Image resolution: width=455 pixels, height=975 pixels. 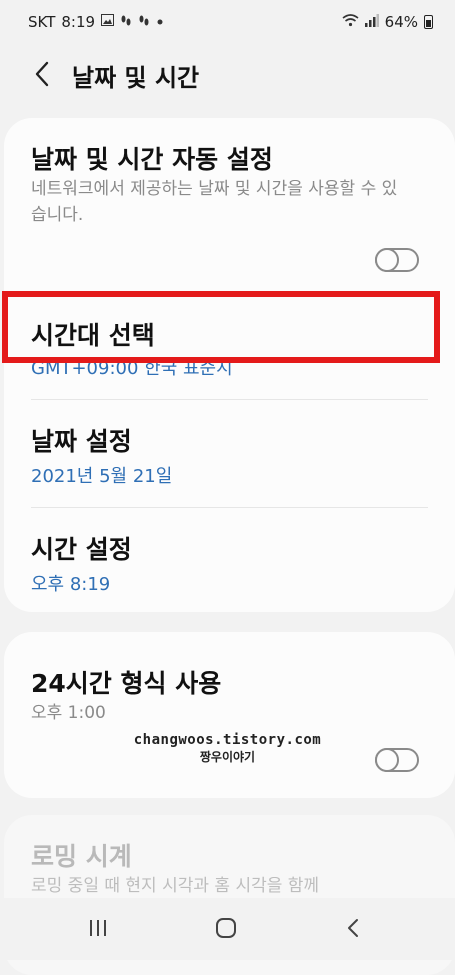 What do you see at coordinates (428, 22) in the screenshot?
I see `battery-icon` at bounding box center [428, 22].